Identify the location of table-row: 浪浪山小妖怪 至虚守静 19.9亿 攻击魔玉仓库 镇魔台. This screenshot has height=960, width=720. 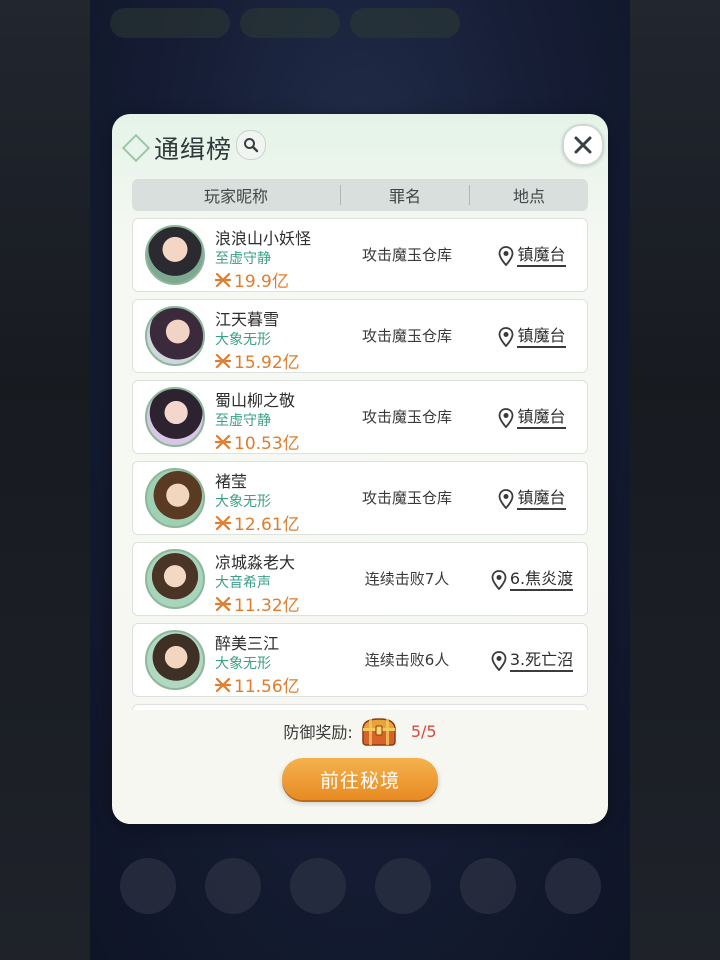
(360, 255).